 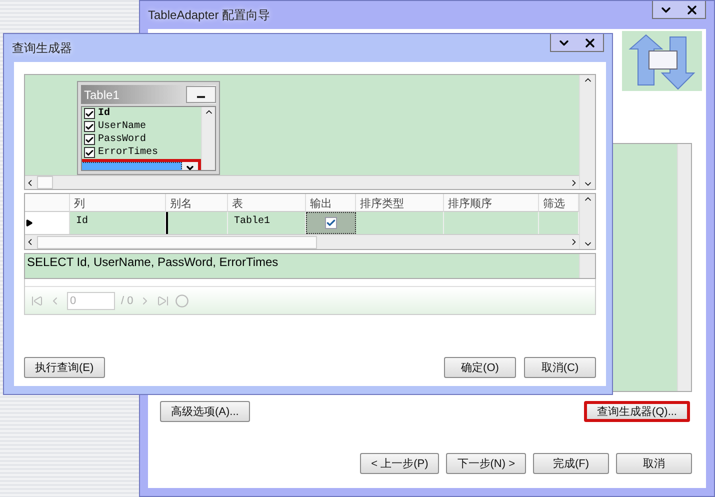 What do you see at coordinates (182, 301) in the screenshot?
I see `stop-button` at bounding box center [182, 301].